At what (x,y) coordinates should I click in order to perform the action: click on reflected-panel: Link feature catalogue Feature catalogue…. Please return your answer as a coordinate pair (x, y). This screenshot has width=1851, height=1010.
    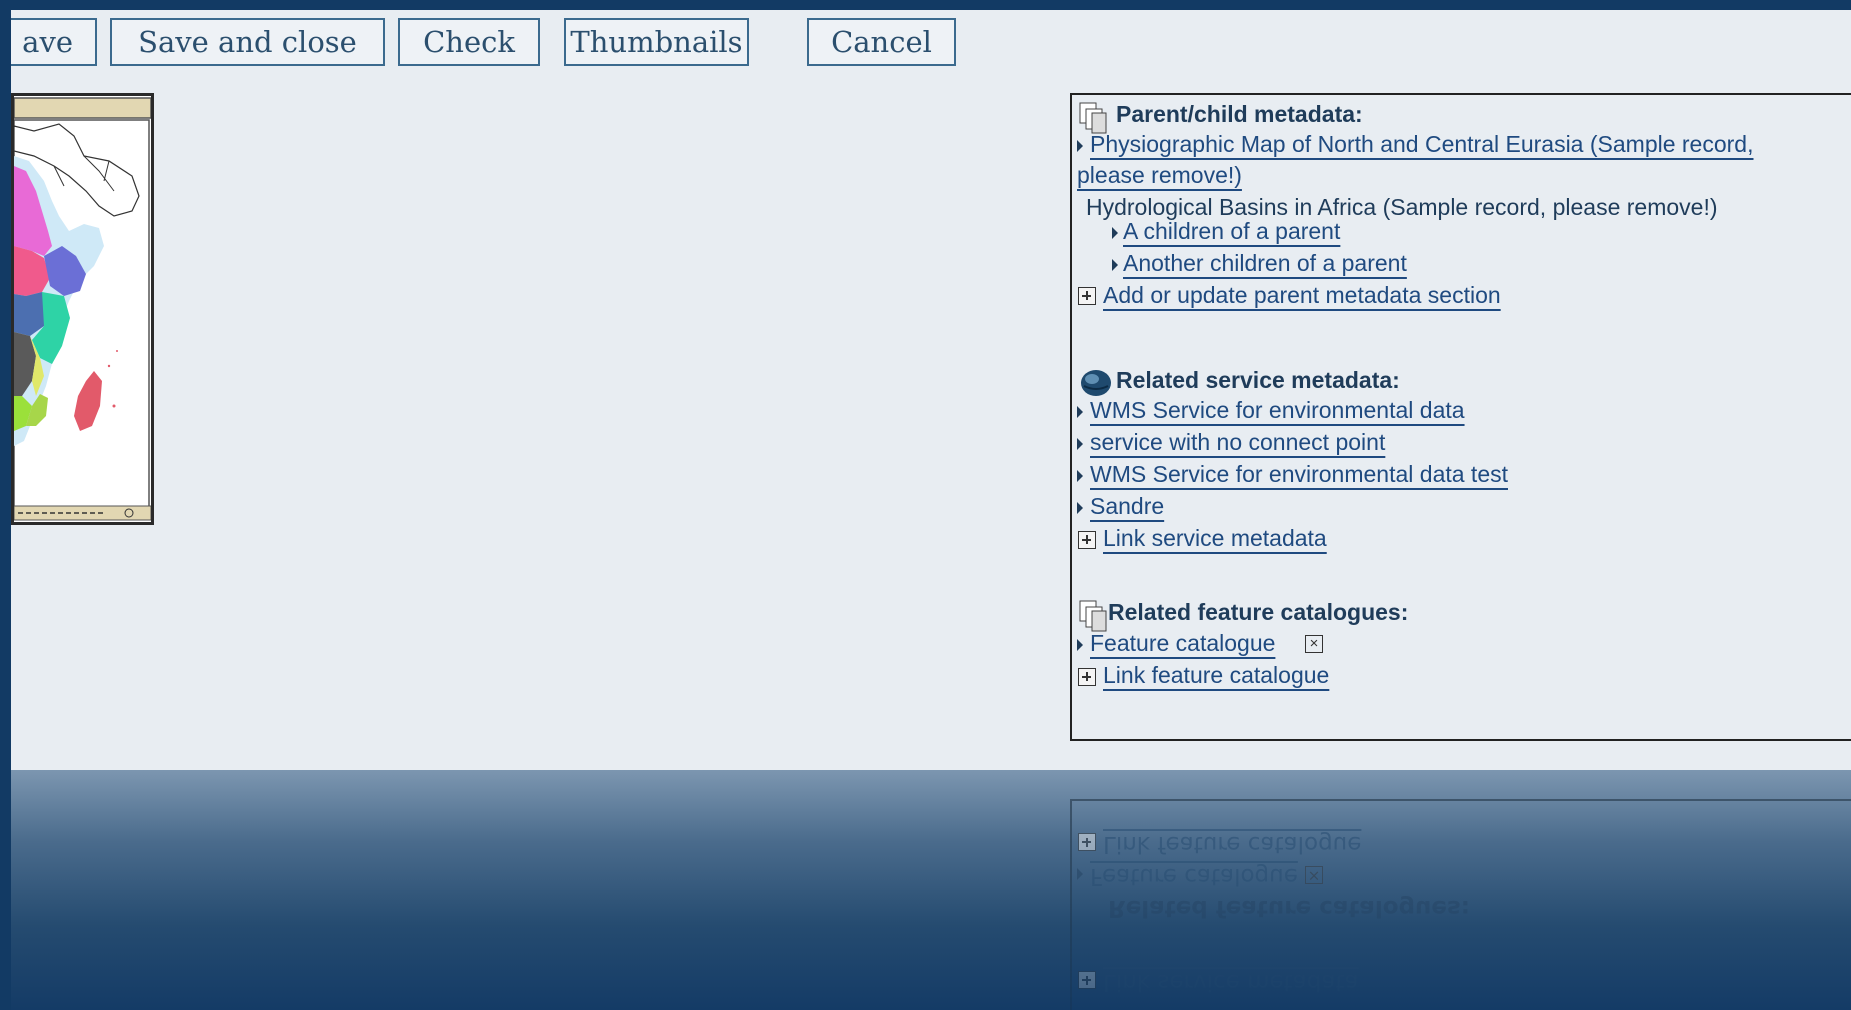
    Looking at the image, I should click on (1460, 904).